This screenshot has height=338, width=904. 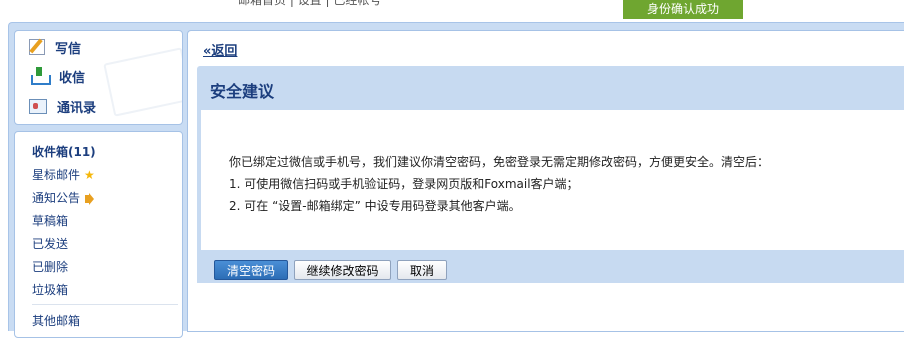 I want to click on folder-notices-label: 通知公告, so click(x=56, y=198).